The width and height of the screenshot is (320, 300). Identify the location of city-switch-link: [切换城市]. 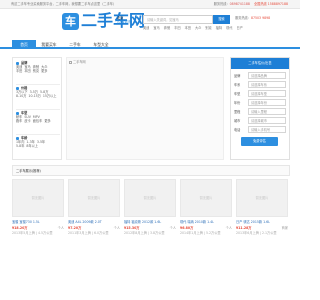
(124, 22).